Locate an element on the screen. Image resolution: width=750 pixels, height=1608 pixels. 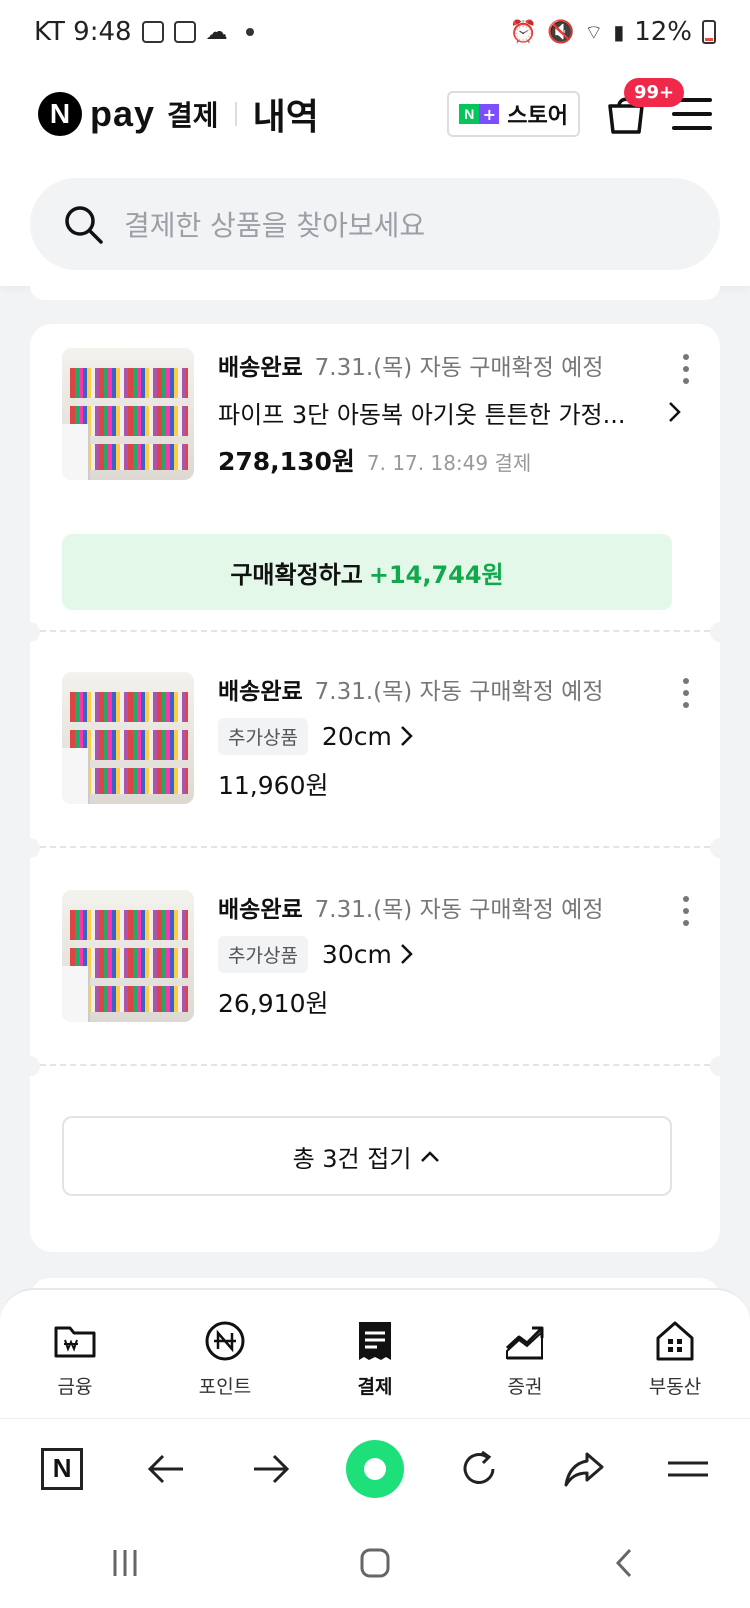
brand-section-text: 결제 is located at coordinates (193, 115).